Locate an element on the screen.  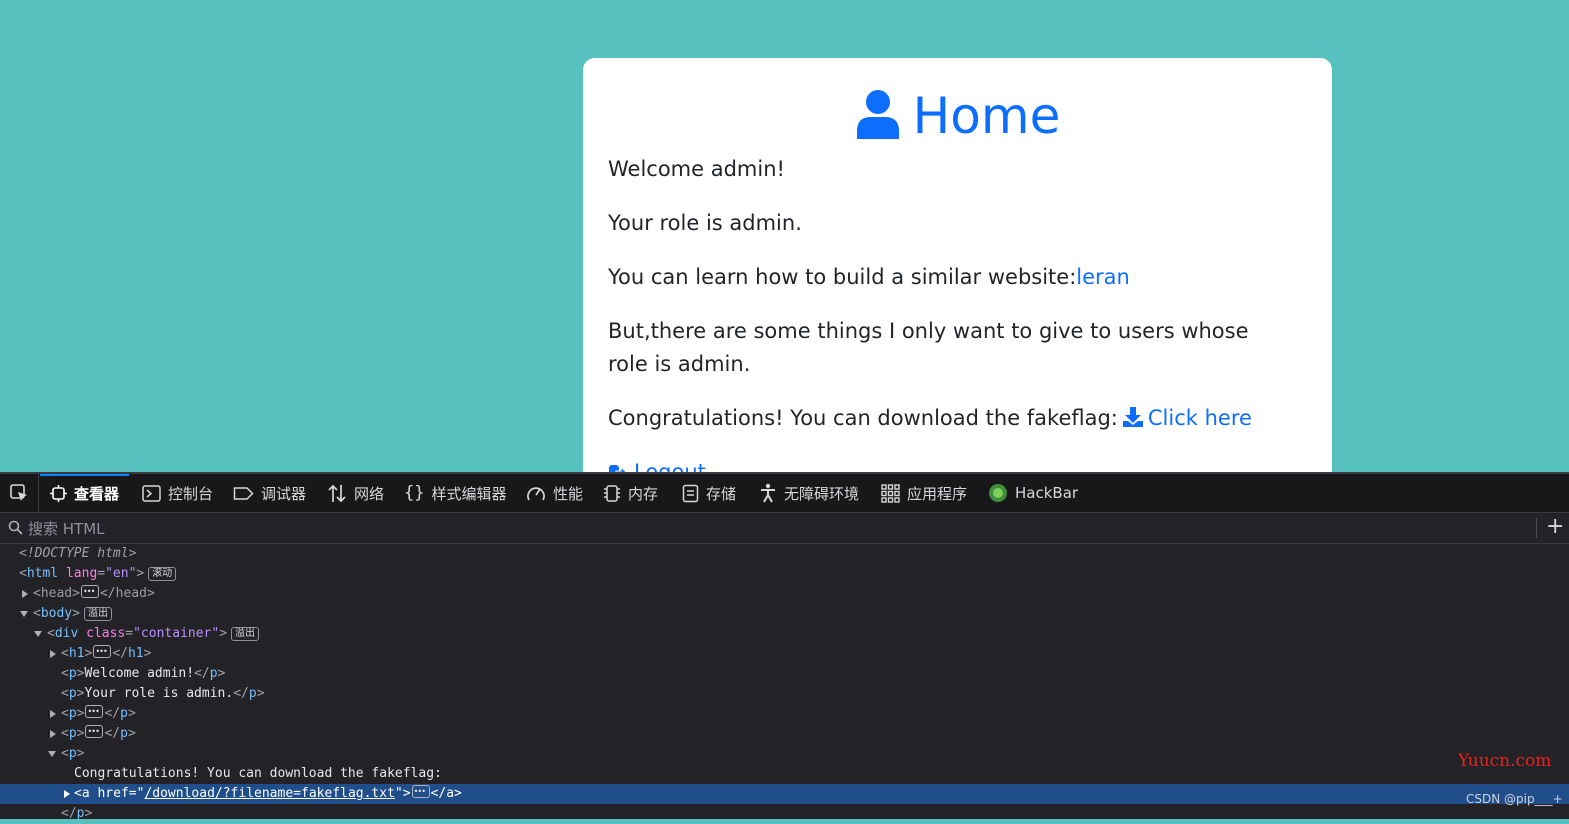
tree-line-div: <div class="container"> 溢出 is located at coordinates (784, 634).